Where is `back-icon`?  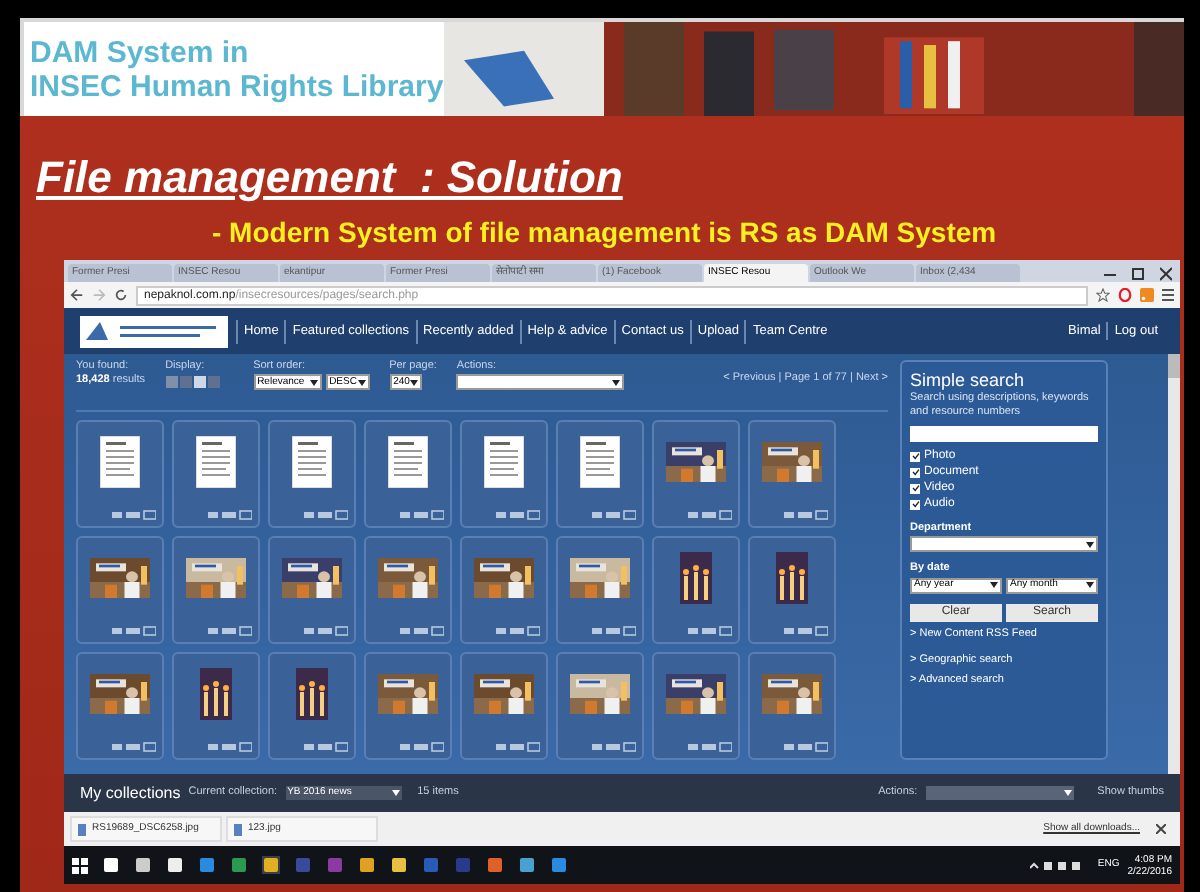 back-icon is located at coordinates (77, 295).